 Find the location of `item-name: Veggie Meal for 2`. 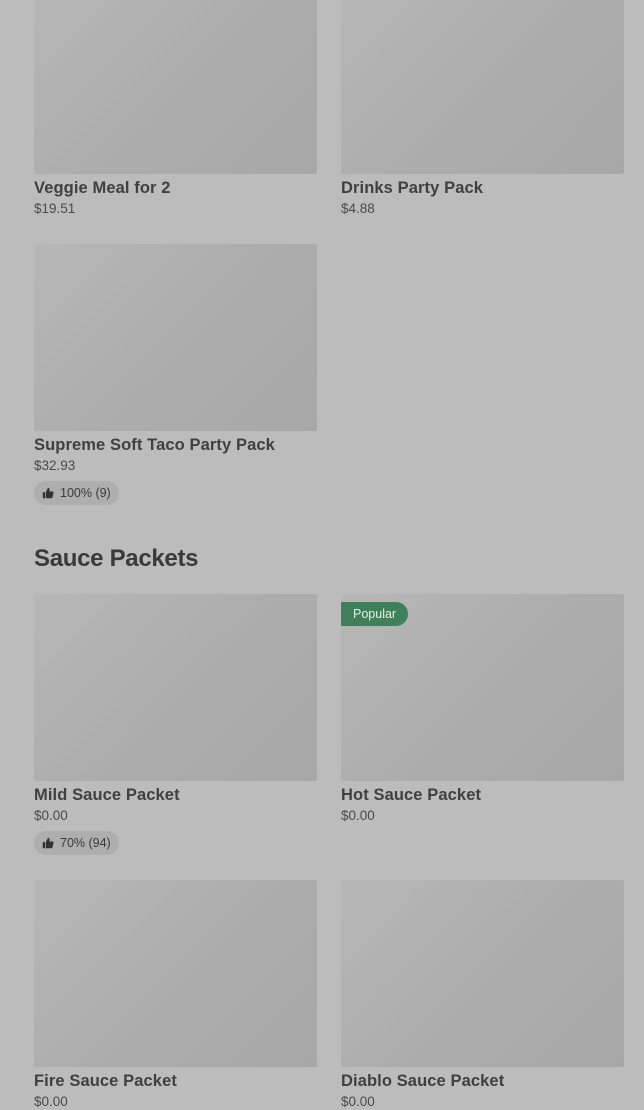

item-name: Veggie Meal for 2 is located at coordinates (102, 188).